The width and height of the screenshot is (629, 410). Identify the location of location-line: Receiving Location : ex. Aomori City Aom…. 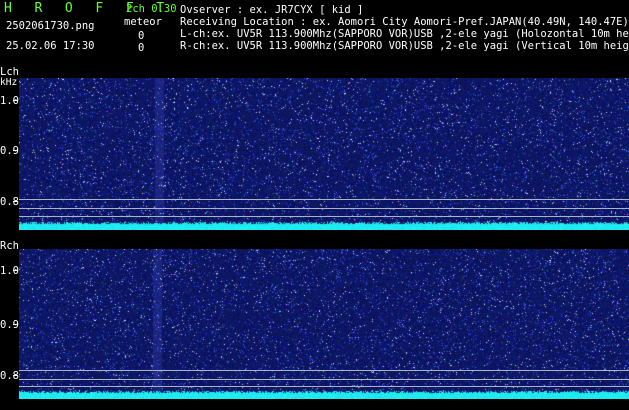
(404, 22).